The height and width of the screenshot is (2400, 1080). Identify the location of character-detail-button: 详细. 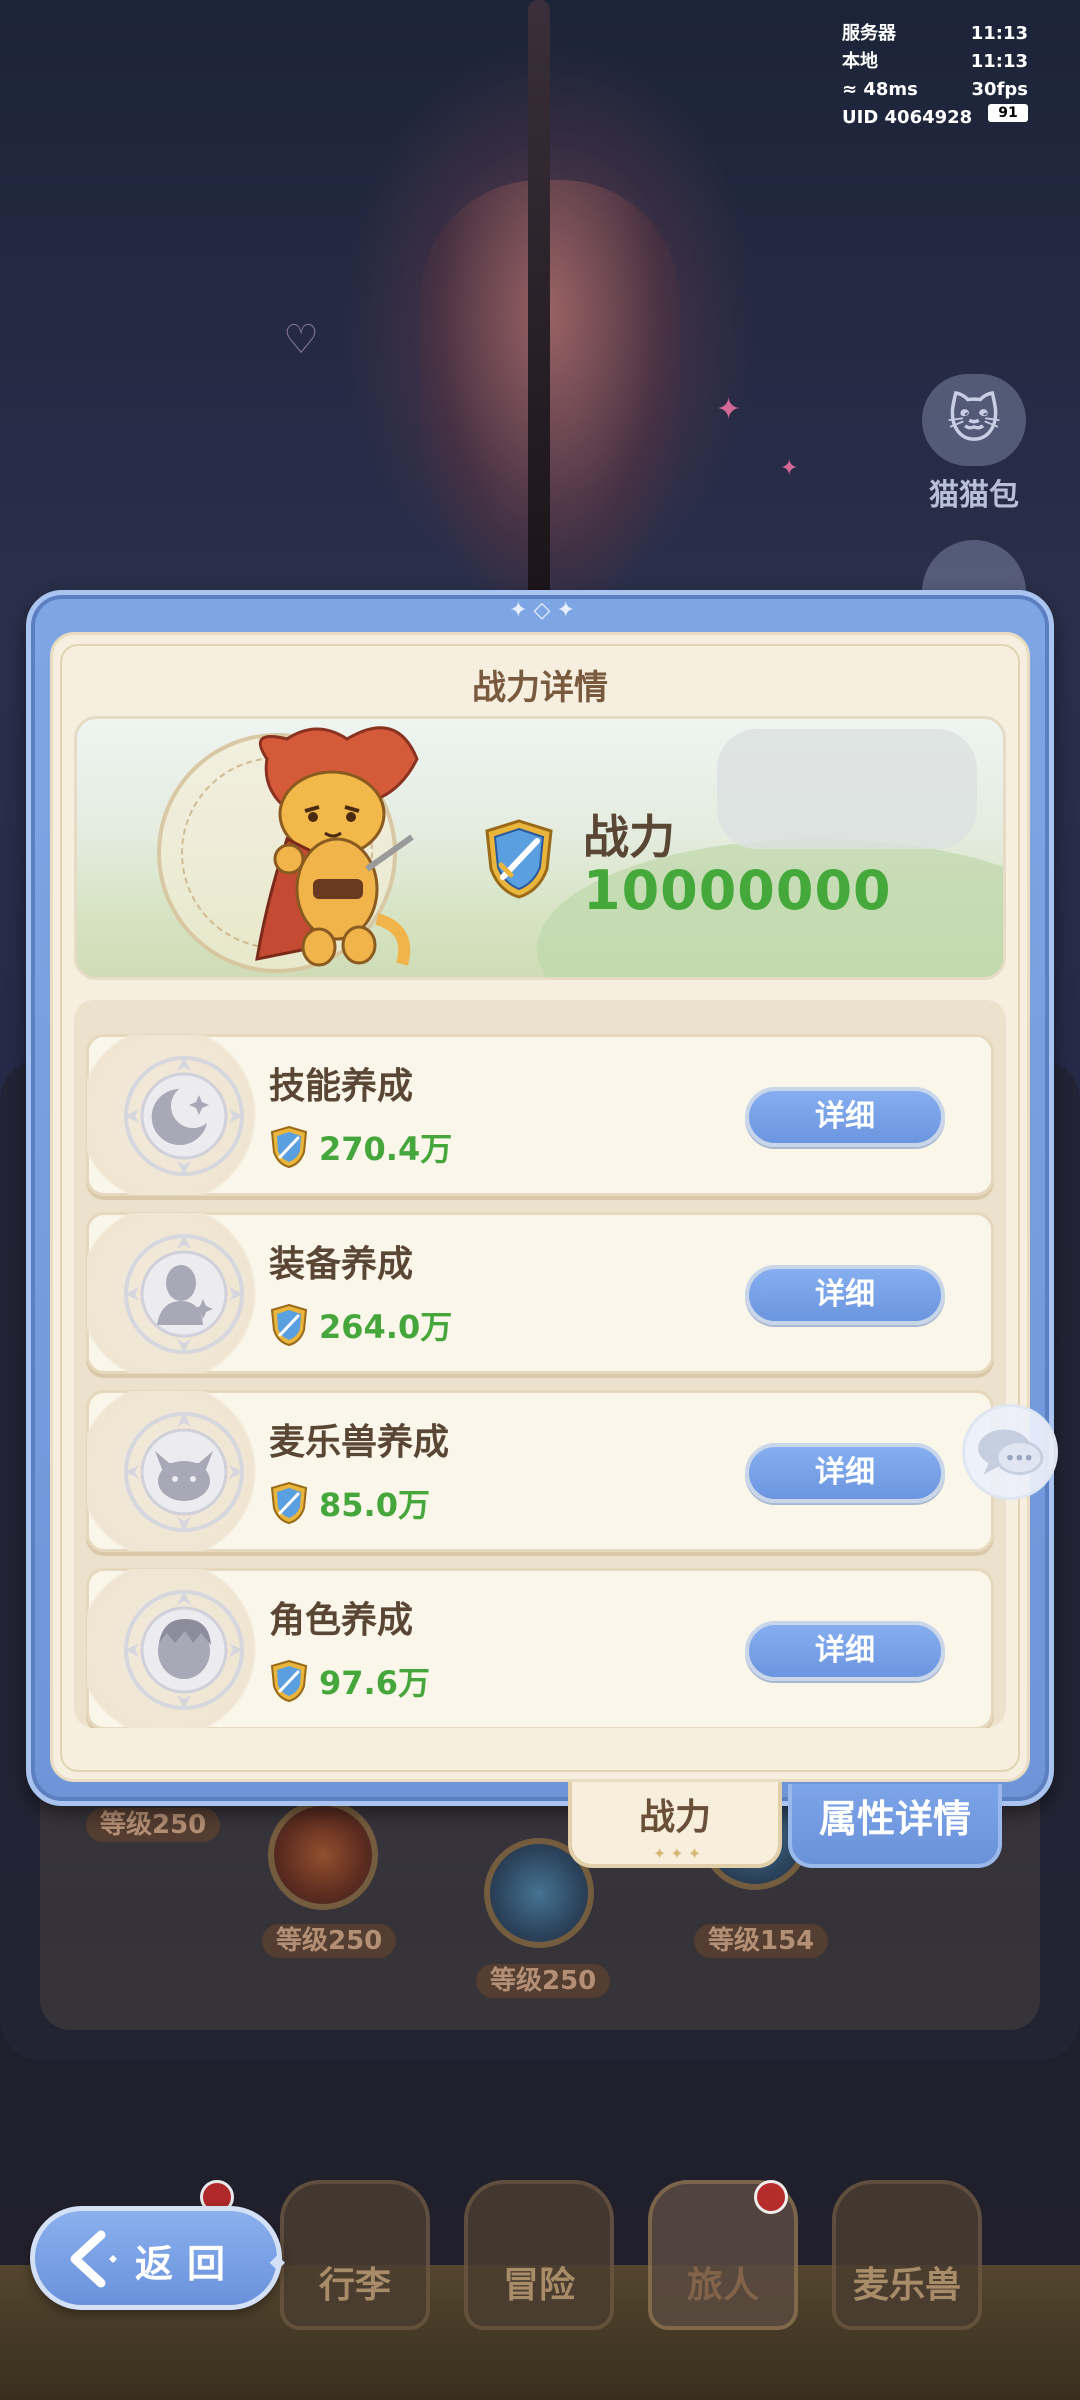
(845, 1651).